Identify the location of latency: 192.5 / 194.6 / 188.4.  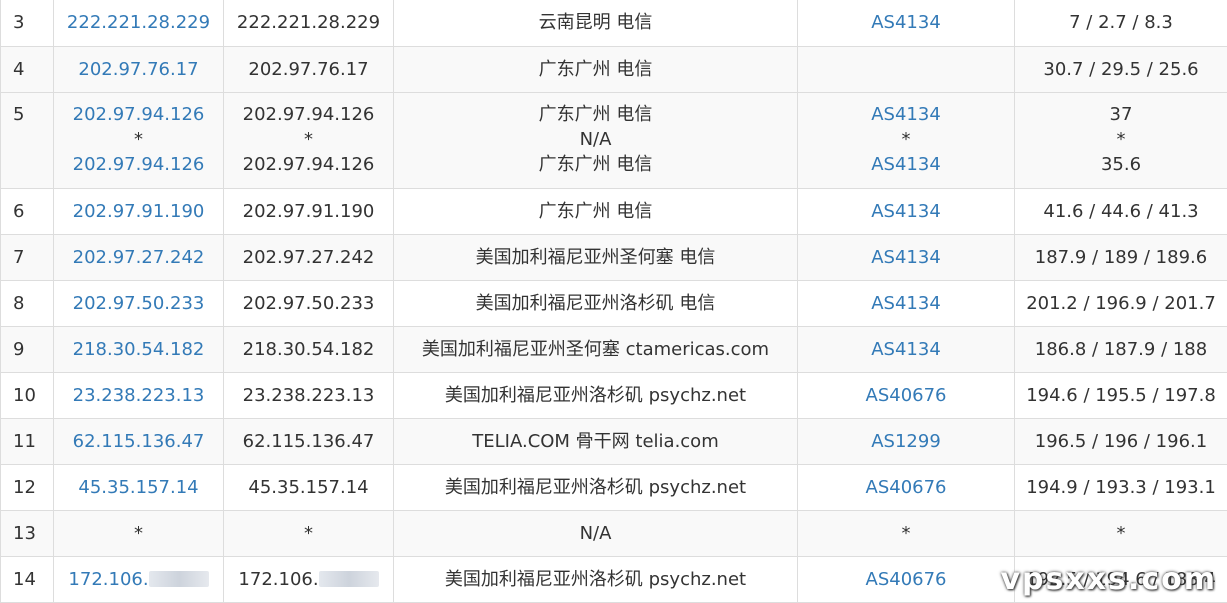
(1121, 579).